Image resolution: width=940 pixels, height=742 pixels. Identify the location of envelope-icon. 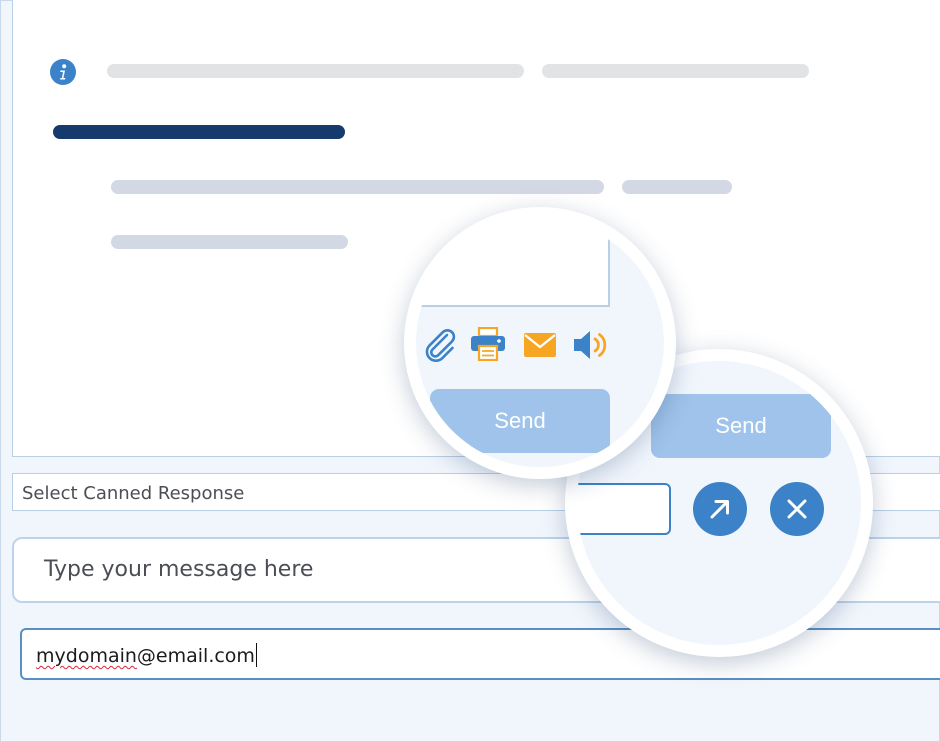
(540, 345).